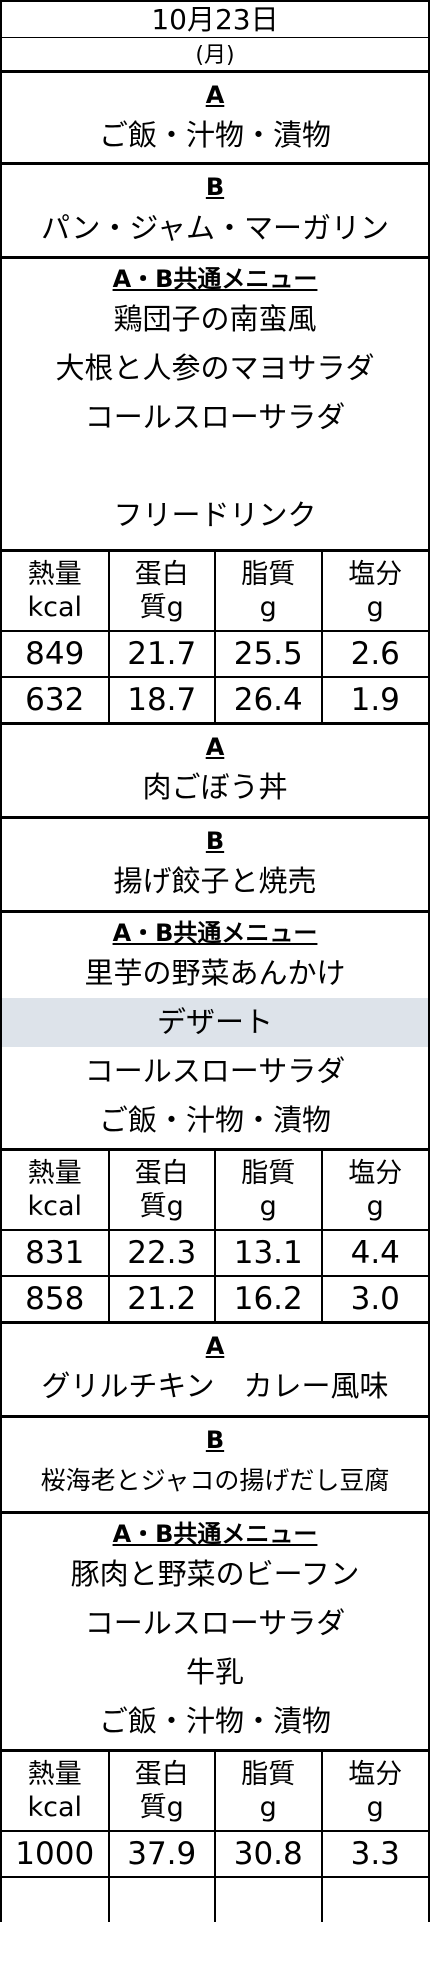 Image resolution: width=430 pixels, height=1982 pixels. I want to click on nutrition-table: 熱量 kcal 蛋白 質g 脂質 g 塩分 g 1000 37.9 30.8 3.3, so click(215, 1837).